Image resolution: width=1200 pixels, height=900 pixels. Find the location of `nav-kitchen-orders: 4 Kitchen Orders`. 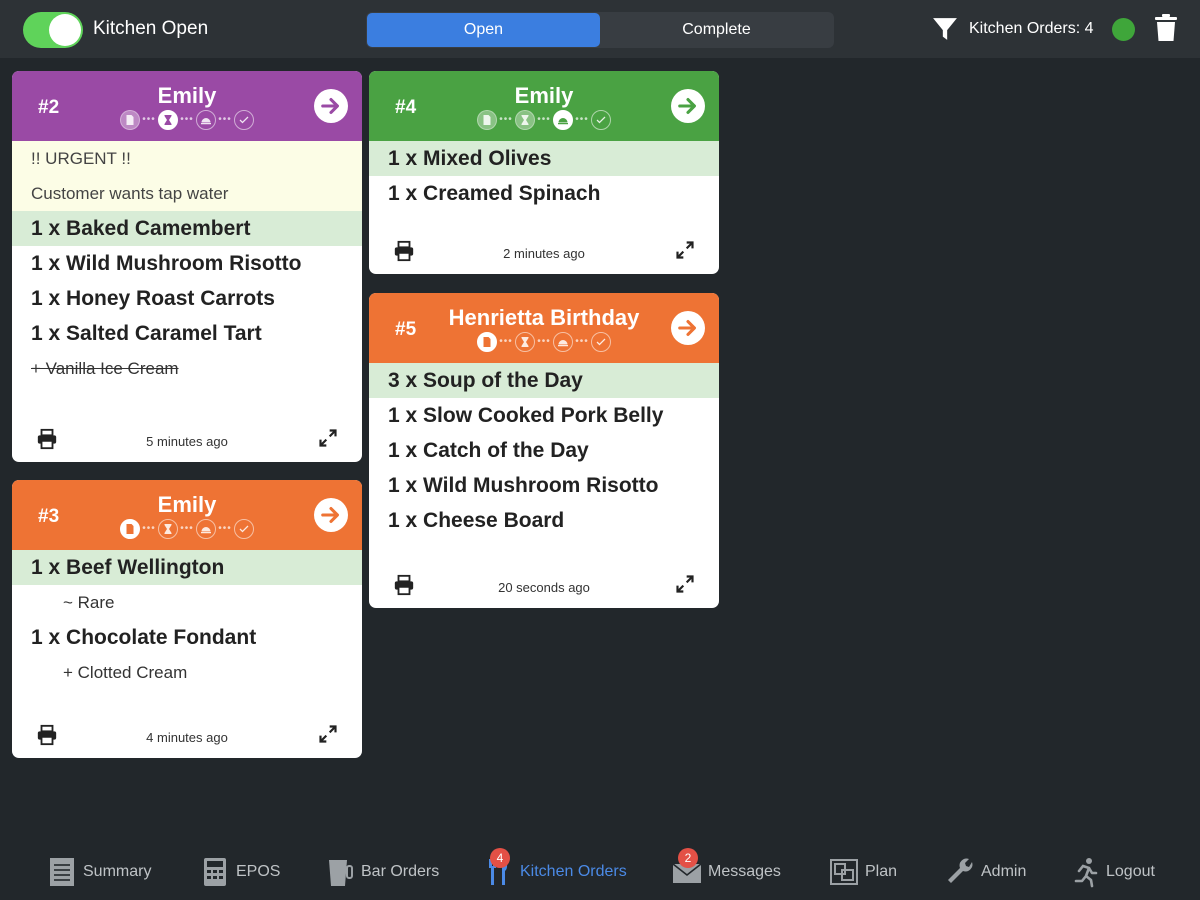

nav-kitchen-orders: 4 Kitchen Orders is located at coordinates (555, 869).